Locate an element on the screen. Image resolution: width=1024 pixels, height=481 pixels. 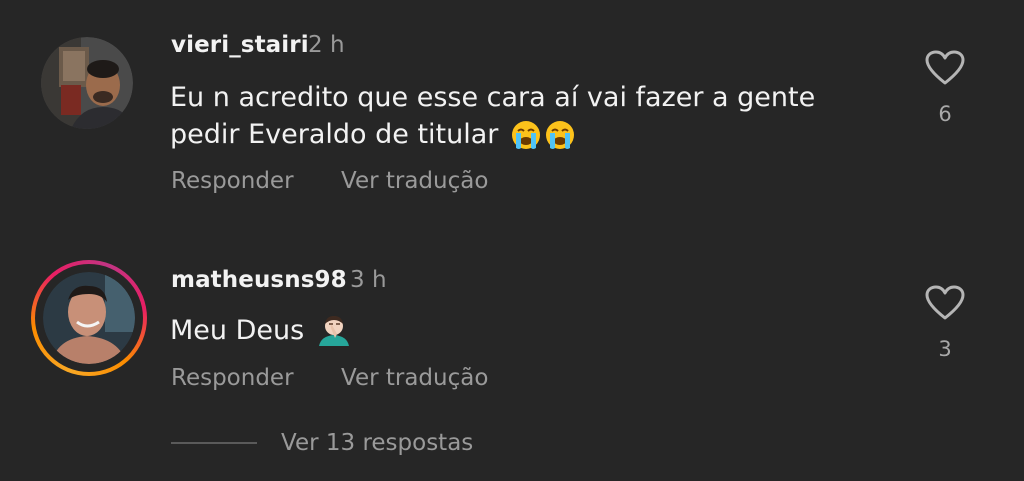
like-count: 6 is located at coordinates (945, 114).